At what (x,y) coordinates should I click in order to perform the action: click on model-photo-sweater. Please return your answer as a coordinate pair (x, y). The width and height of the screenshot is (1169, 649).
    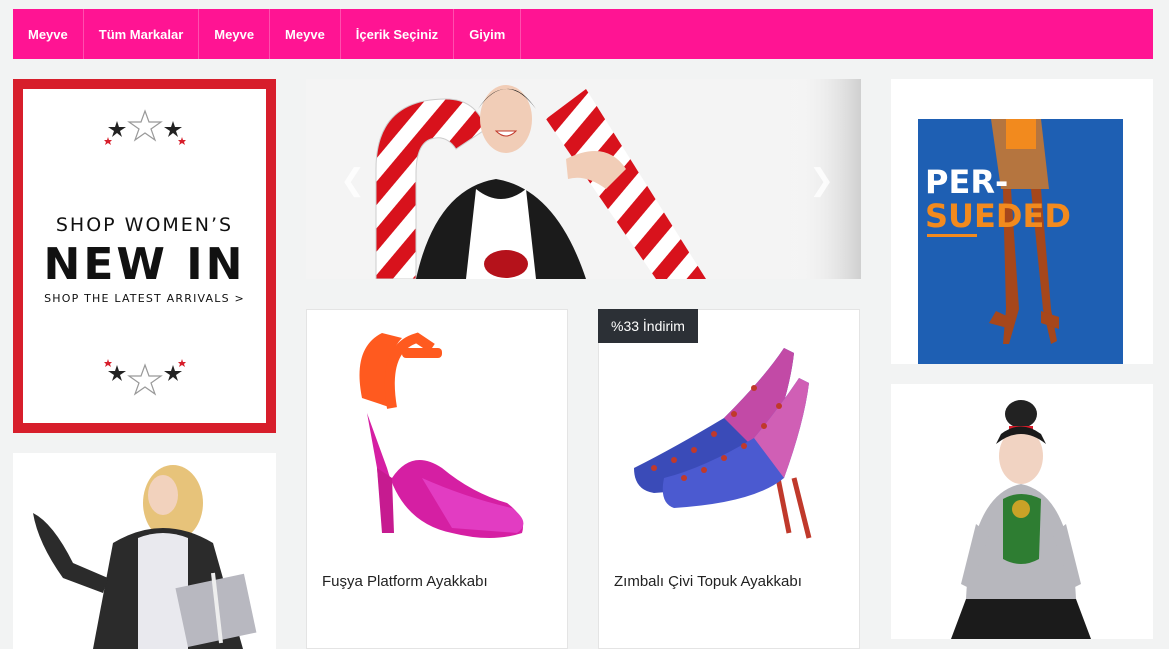
    Looking at the image, I should click on (1022, 511).